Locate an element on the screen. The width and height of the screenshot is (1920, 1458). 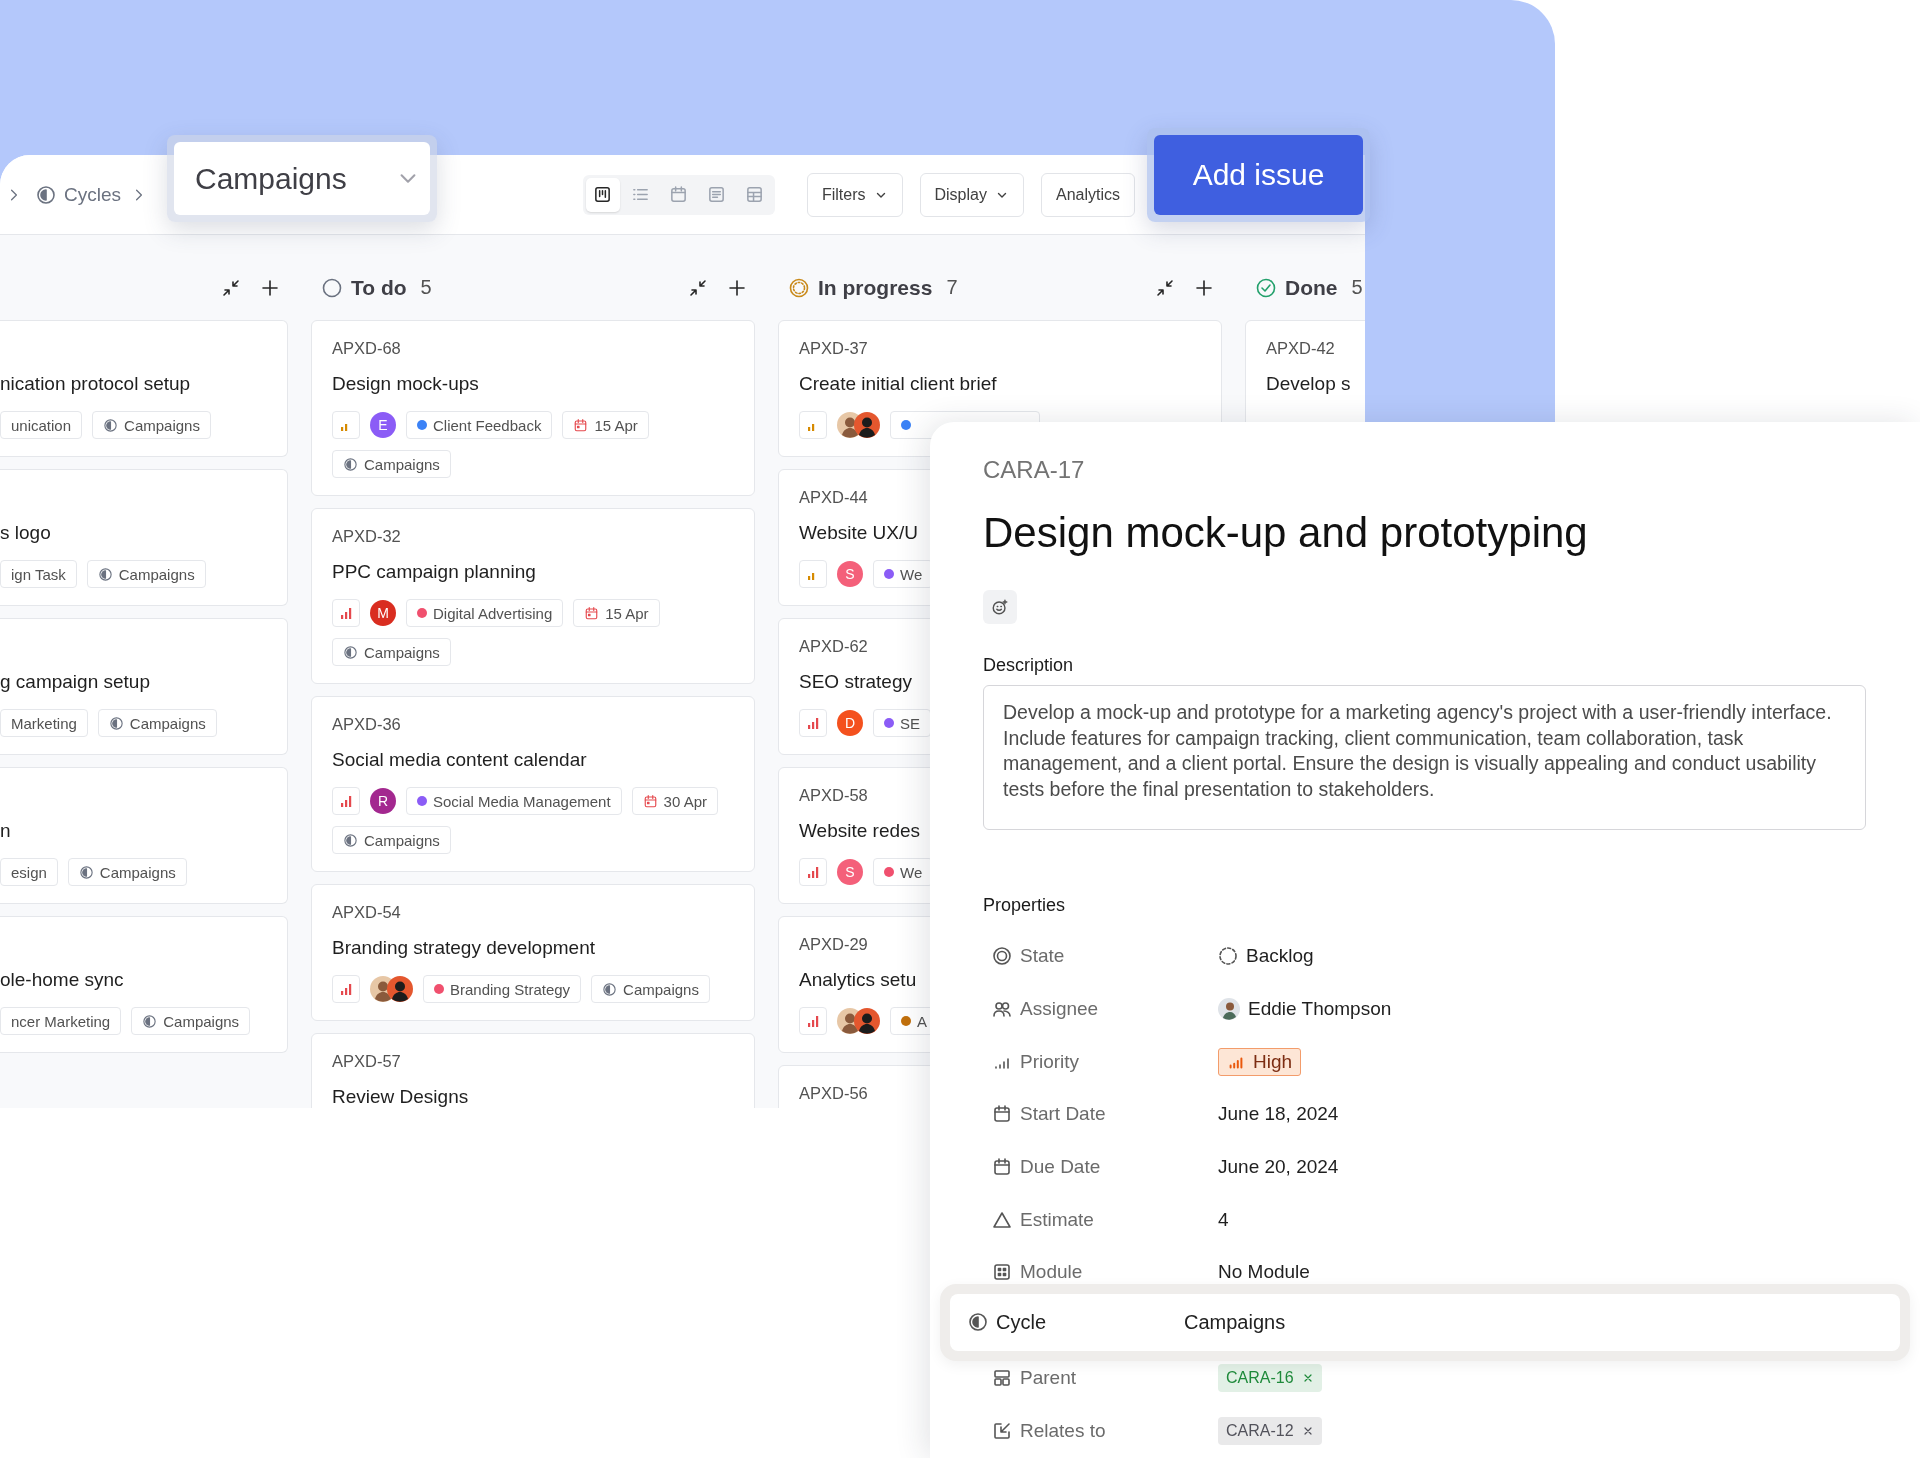
smiley-icon is located at coordinates (1000, 607).